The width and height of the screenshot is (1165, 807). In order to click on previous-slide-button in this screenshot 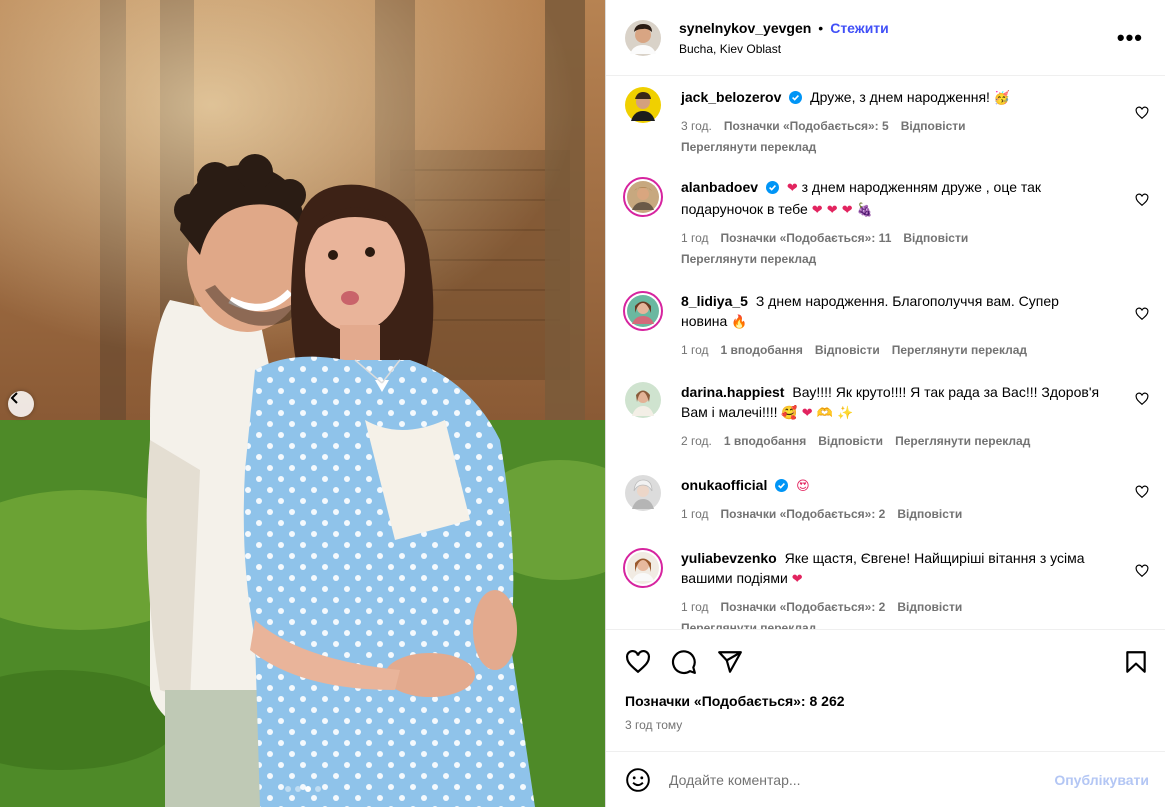, I will do `click(21, 404)`.